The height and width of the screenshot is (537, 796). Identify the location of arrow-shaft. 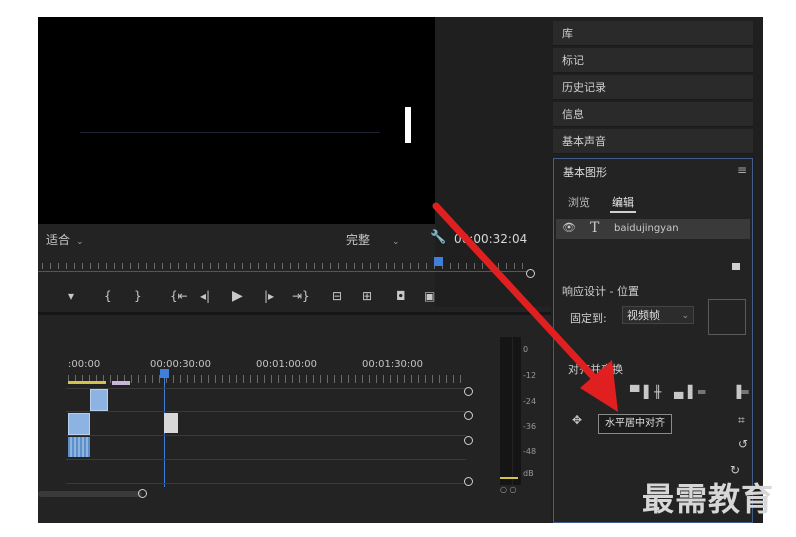
(518, 295).